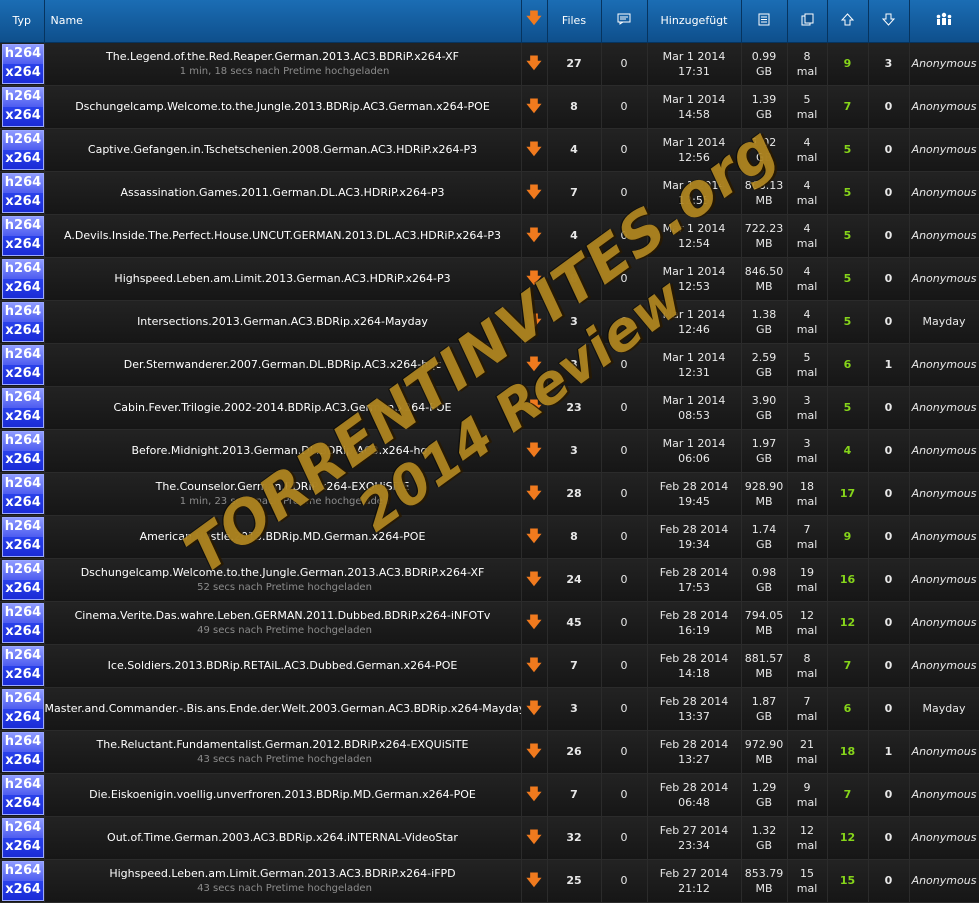 The height and width of the screenshot is (903, 979). What do you see at coordinates (574, 150) in the screenshot?
I see `files-count: 4` at bounding box center [574, 150].